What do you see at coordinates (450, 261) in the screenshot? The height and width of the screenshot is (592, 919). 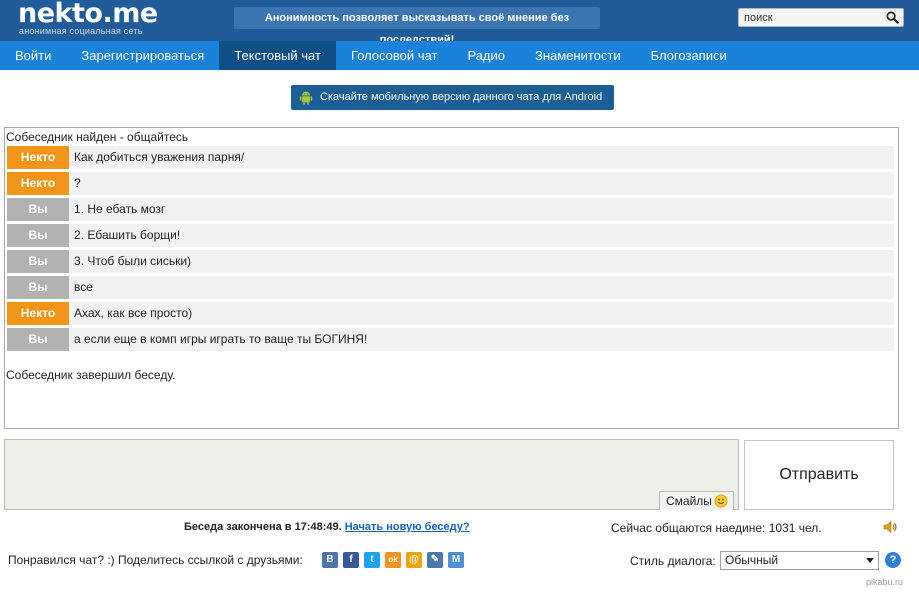 I see `chat-message: Вы 3. Чтоб были сиськи)` at bounding box center [450, 261].